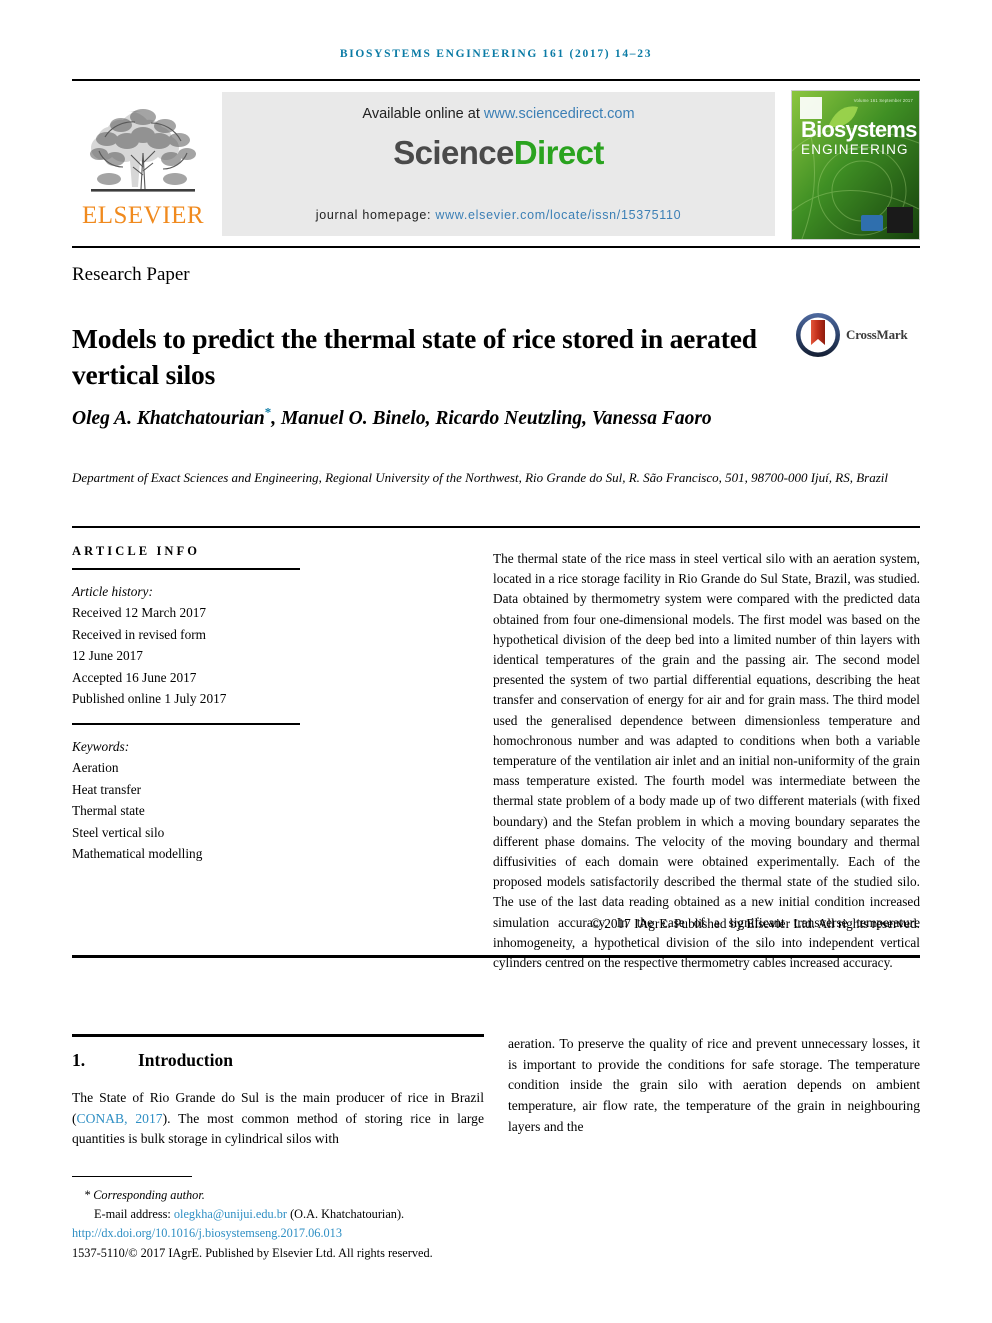 Image resolution: width=992 pixels, height=1323 pixels. Describe the element at coordinates (139, 634) in the screenshot. I see `history-item: Received in revised form` at that location.